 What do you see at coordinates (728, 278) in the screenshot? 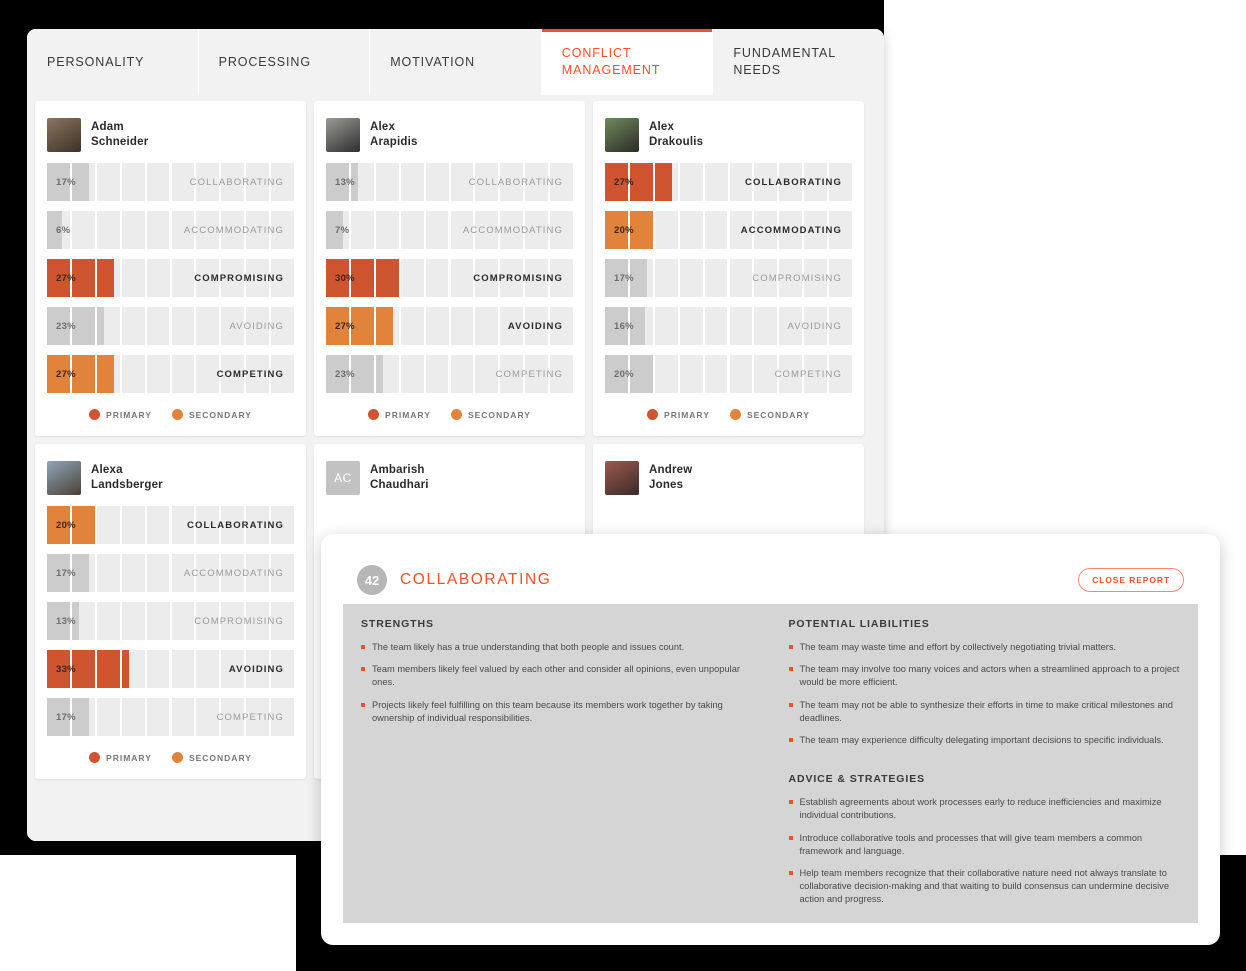
I see `conflict-bar-row: 17% COMPROMISING` at bounding box center [728, 278].